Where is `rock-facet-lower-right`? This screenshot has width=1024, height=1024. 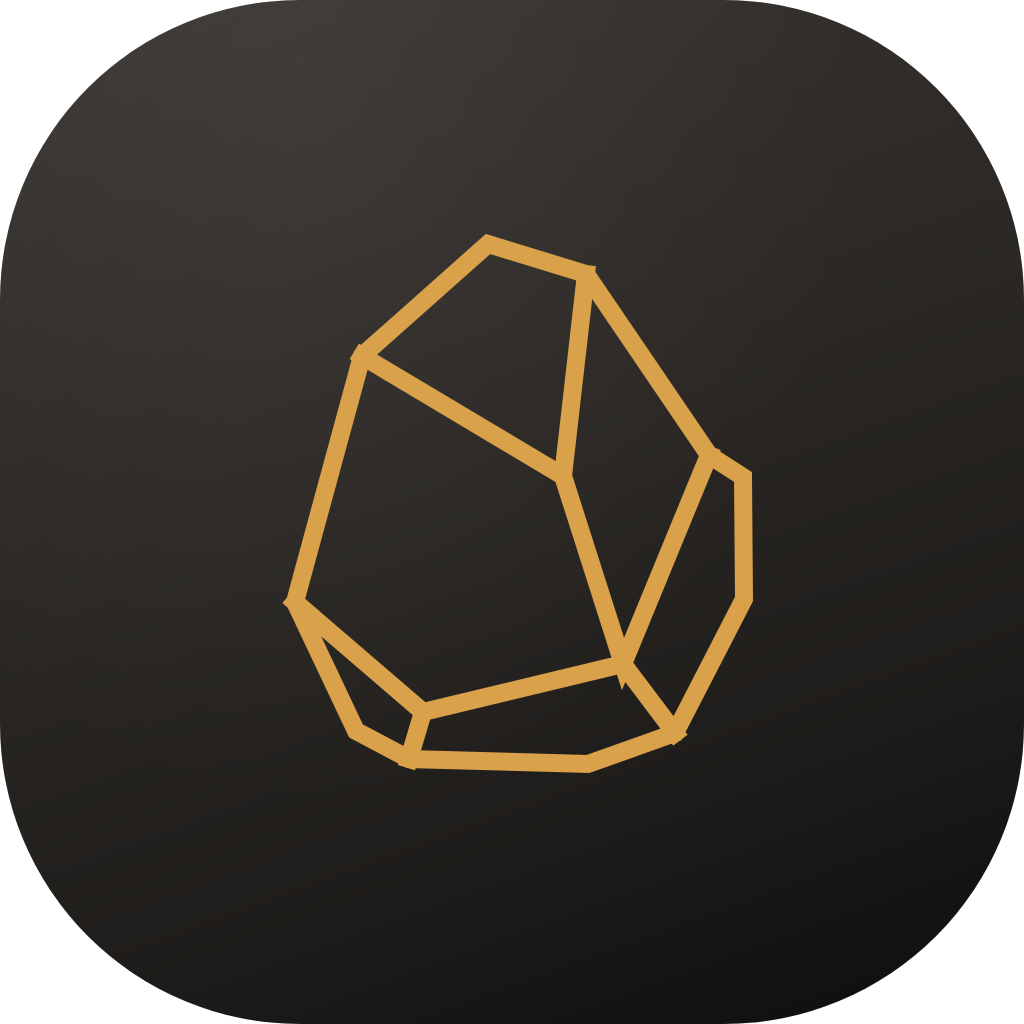
rock-facet-lower-right is located at coordinates (649, 698).